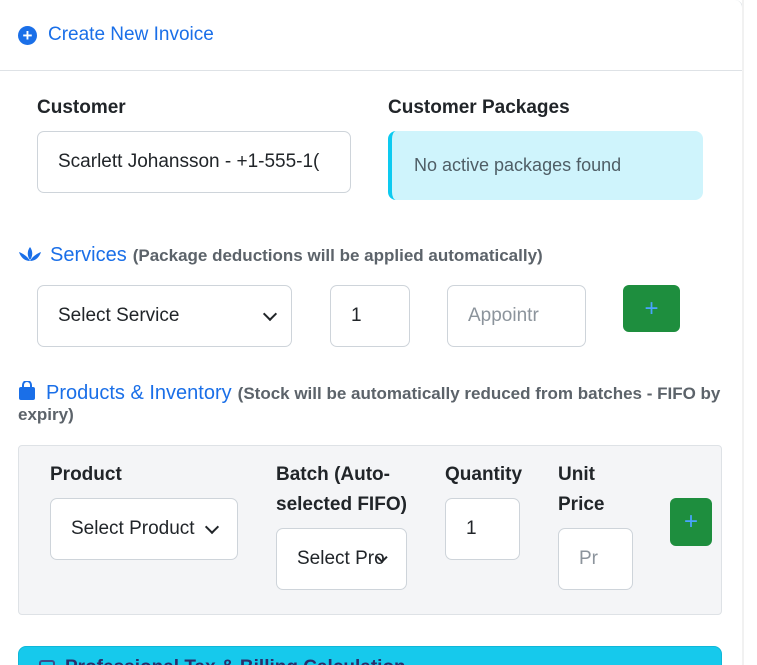 The image size is (757, 665). I want to click on customer-select: Scarlett Johansson - +1-555-1(, so click(194, 162).